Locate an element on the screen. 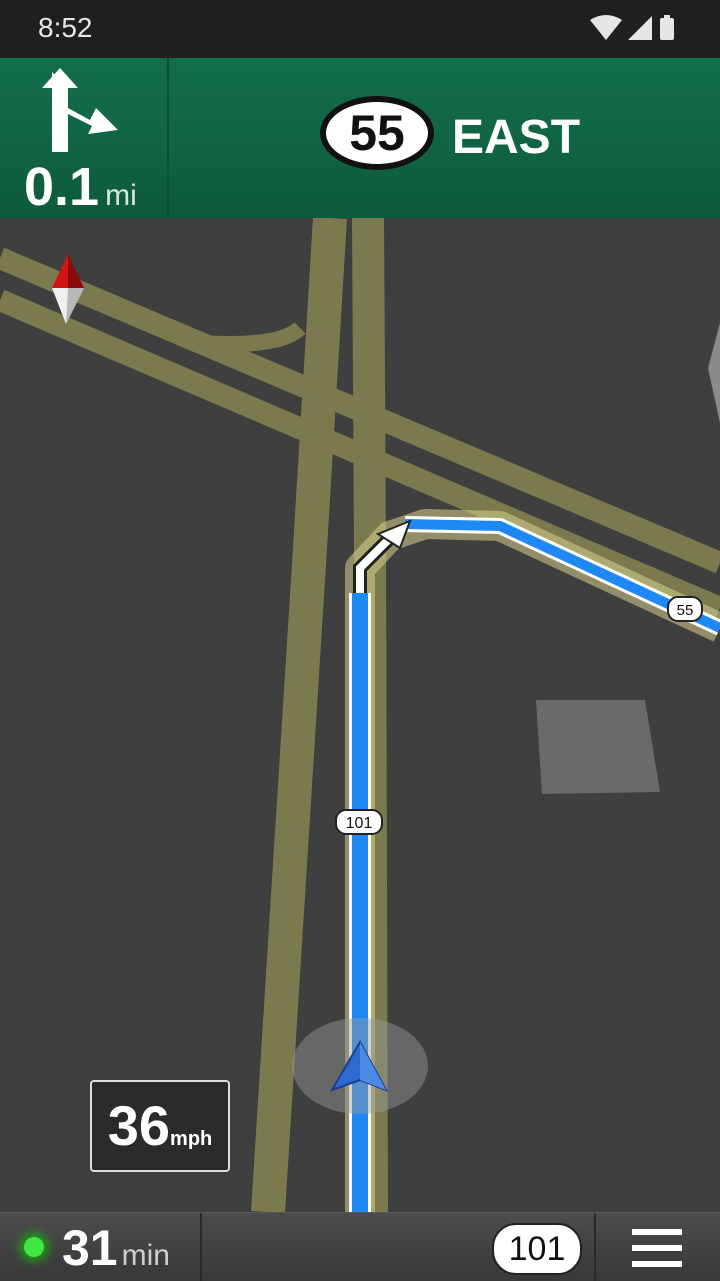 This screenshot has width=720, height=1281. route-direction: EAST is located at coordinates (516, 137).